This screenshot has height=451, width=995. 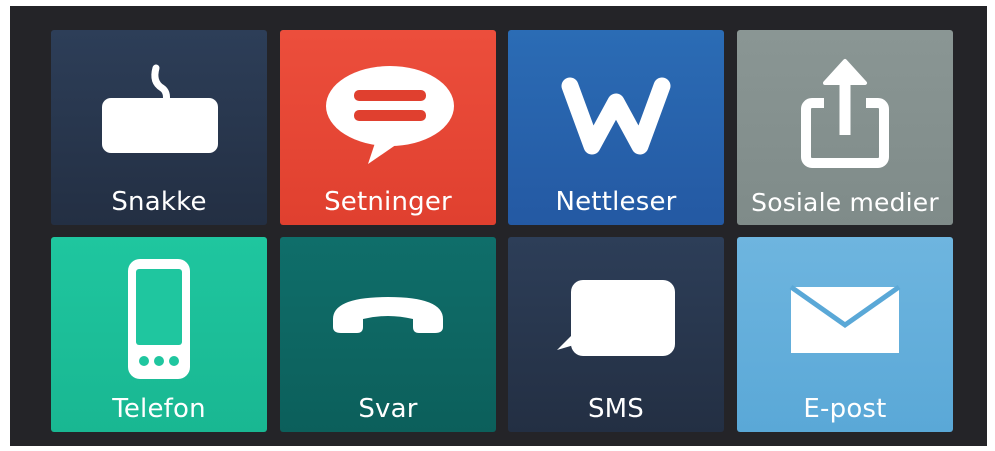 I want to click on tile-svar: Svar, so click(x=388, y=334).